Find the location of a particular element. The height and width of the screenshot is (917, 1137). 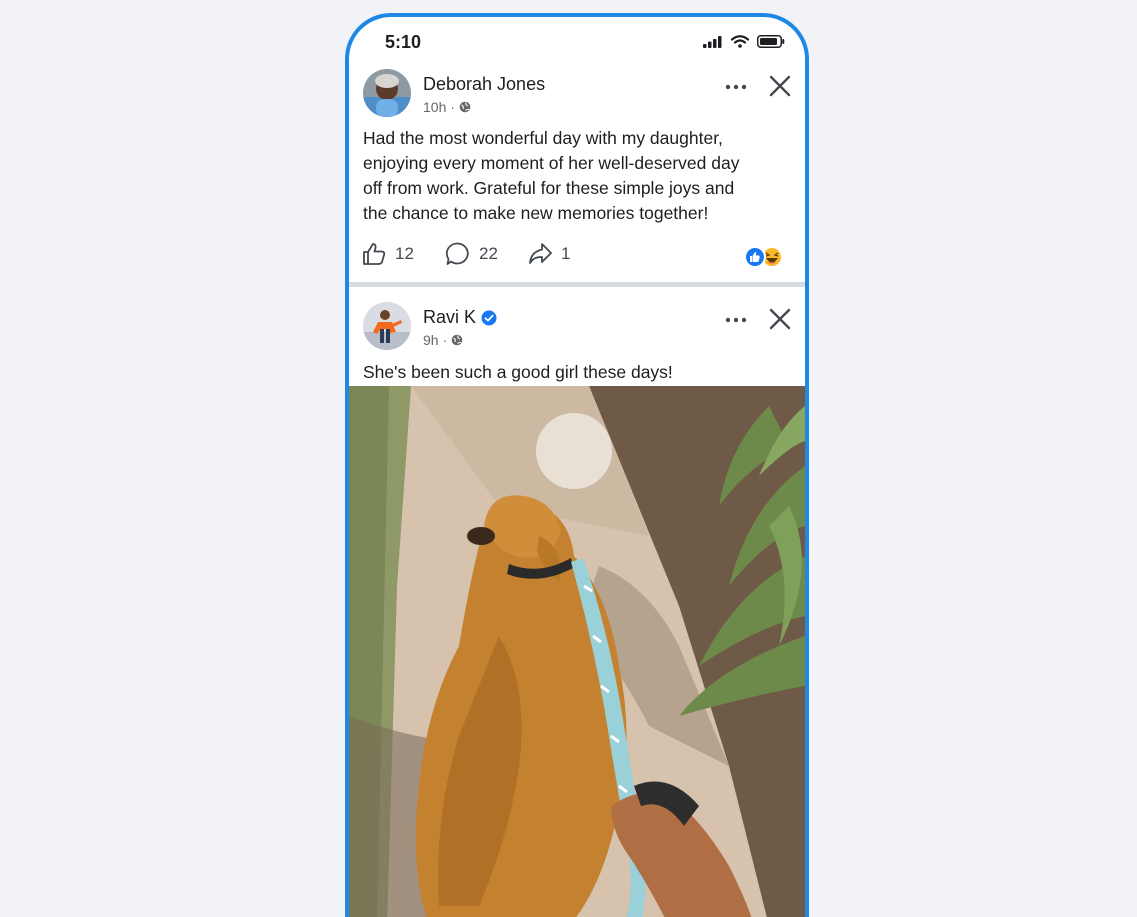

post-header-deborah: Deborah Jones 10h · is located at coordinates (578, 95).